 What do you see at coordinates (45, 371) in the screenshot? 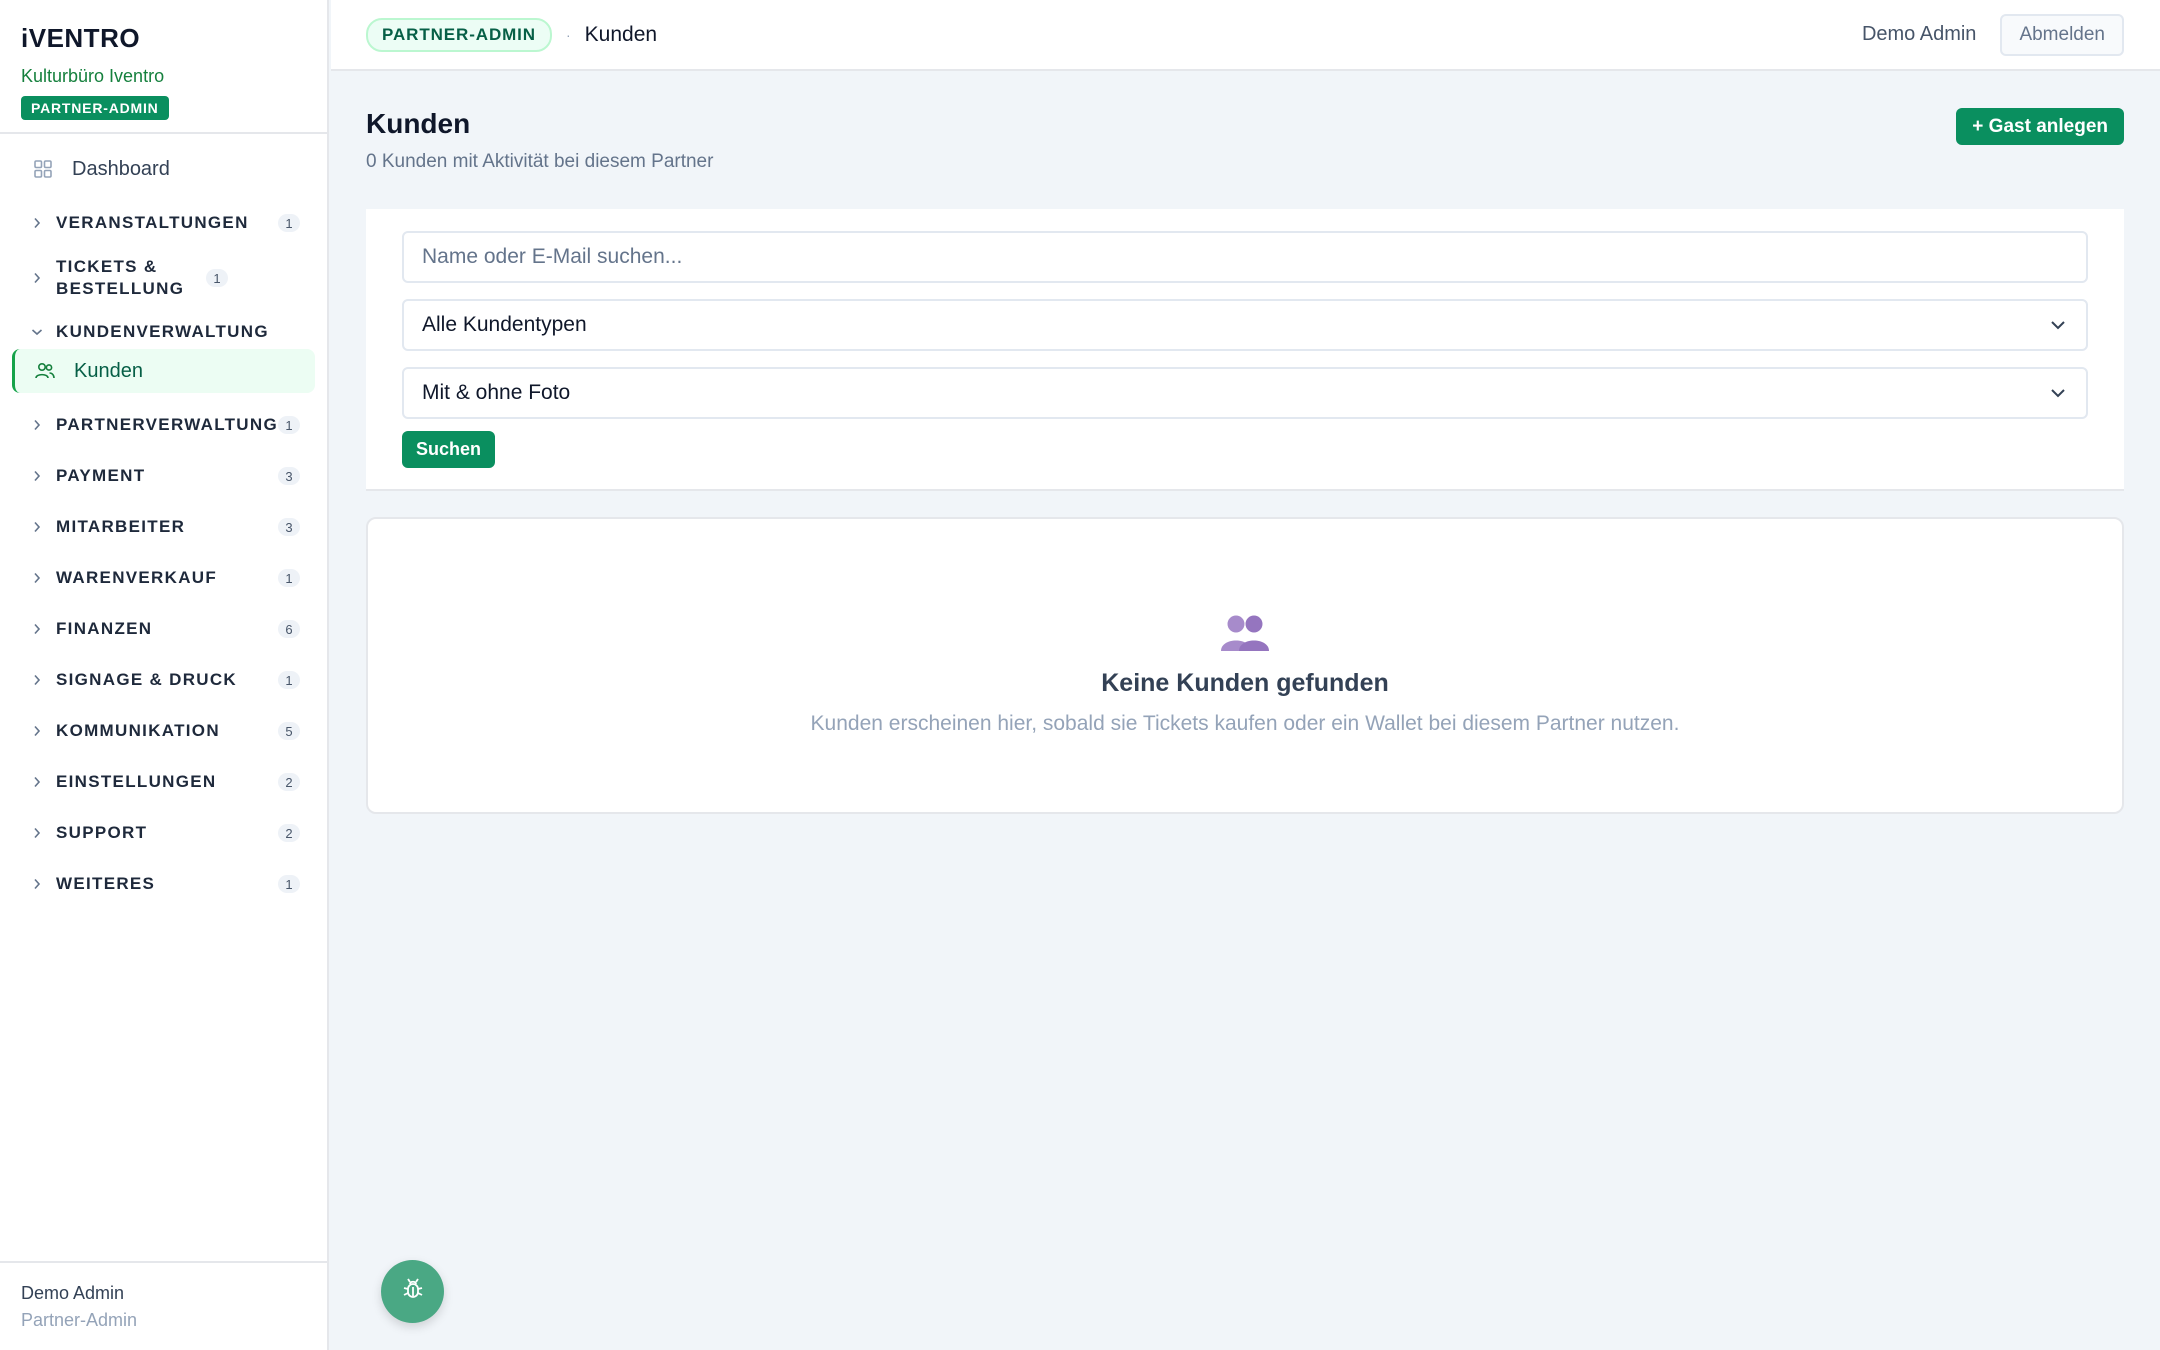
I see `users-icon` at bounding box center [45, 371].